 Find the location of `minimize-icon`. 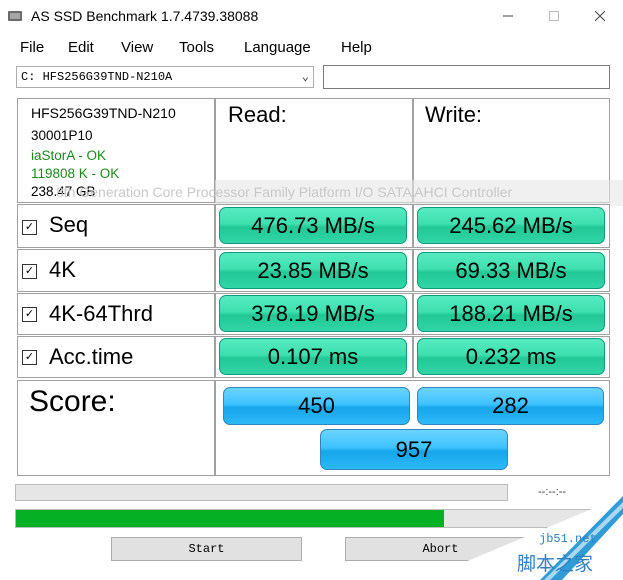

minimize-icon is located at coordinates (508, 16).